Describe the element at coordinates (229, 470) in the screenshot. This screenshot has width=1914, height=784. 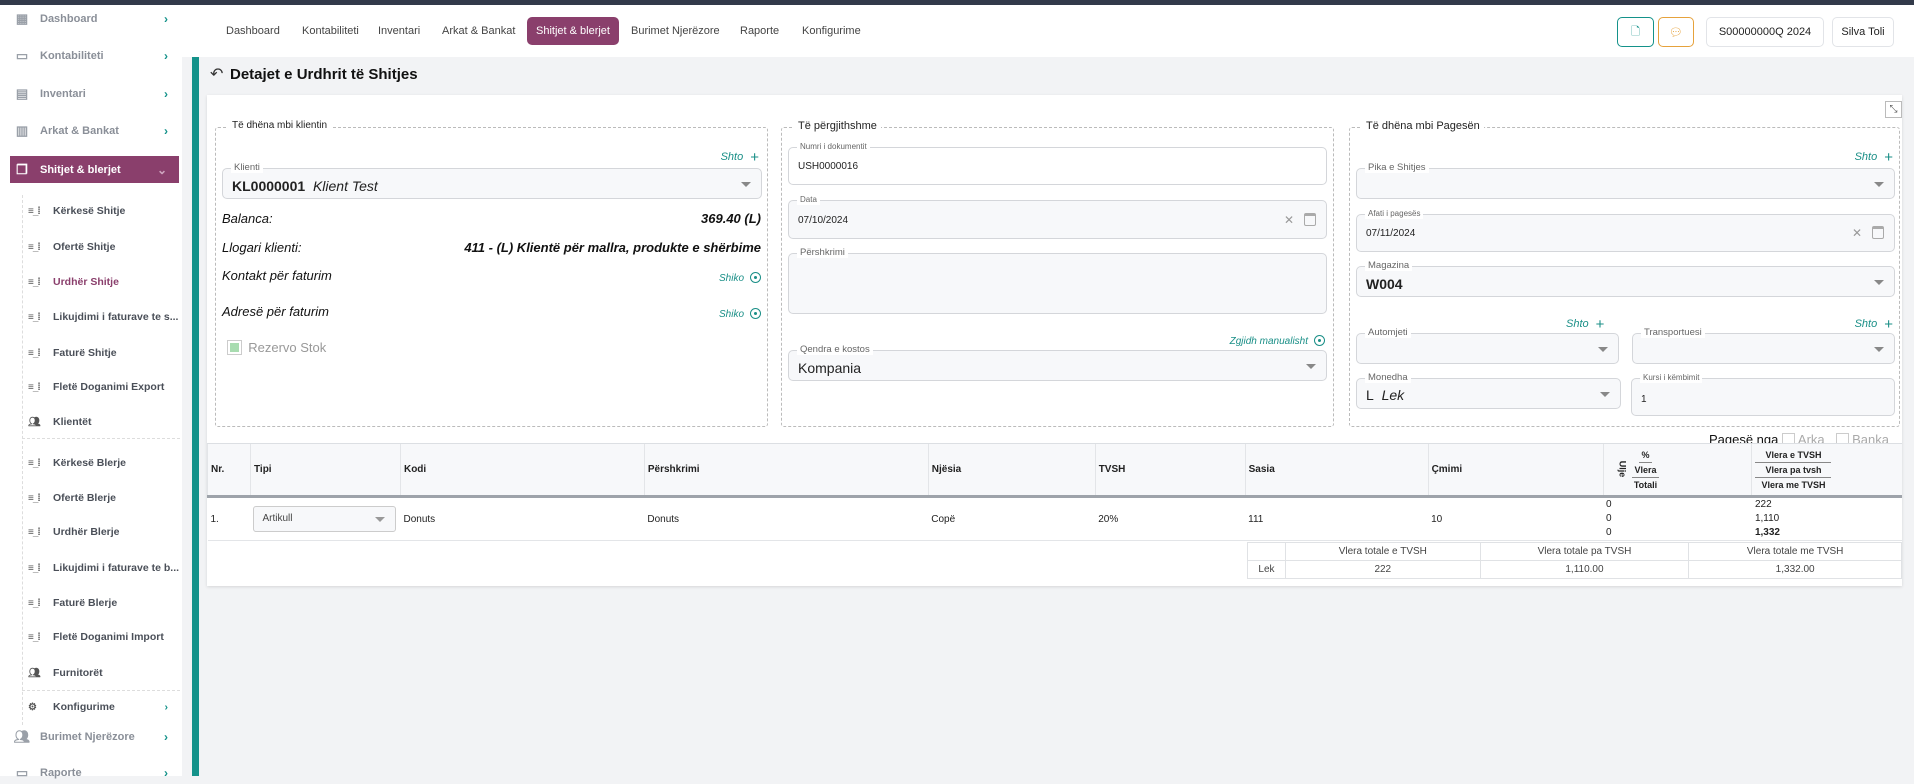
I see `col-nr: Nr.` at that location.